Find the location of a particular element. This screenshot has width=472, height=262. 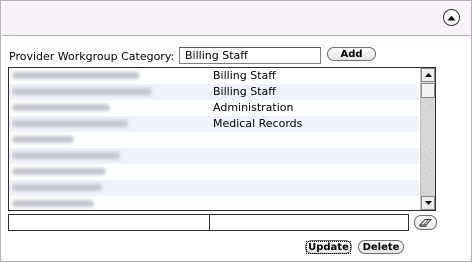

category-label: Provider Workgroup Category: is located at coordinates (92, 56).